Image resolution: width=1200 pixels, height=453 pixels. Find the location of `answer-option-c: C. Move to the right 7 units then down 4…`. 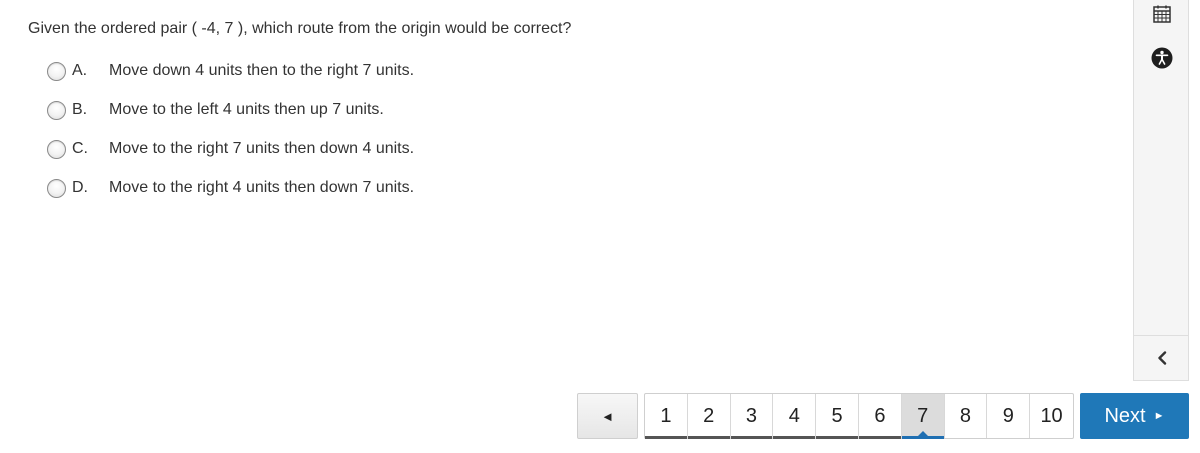

answer-option-c: C. Move to the right 7 units then down 4… is located at coordinates (230, 149).